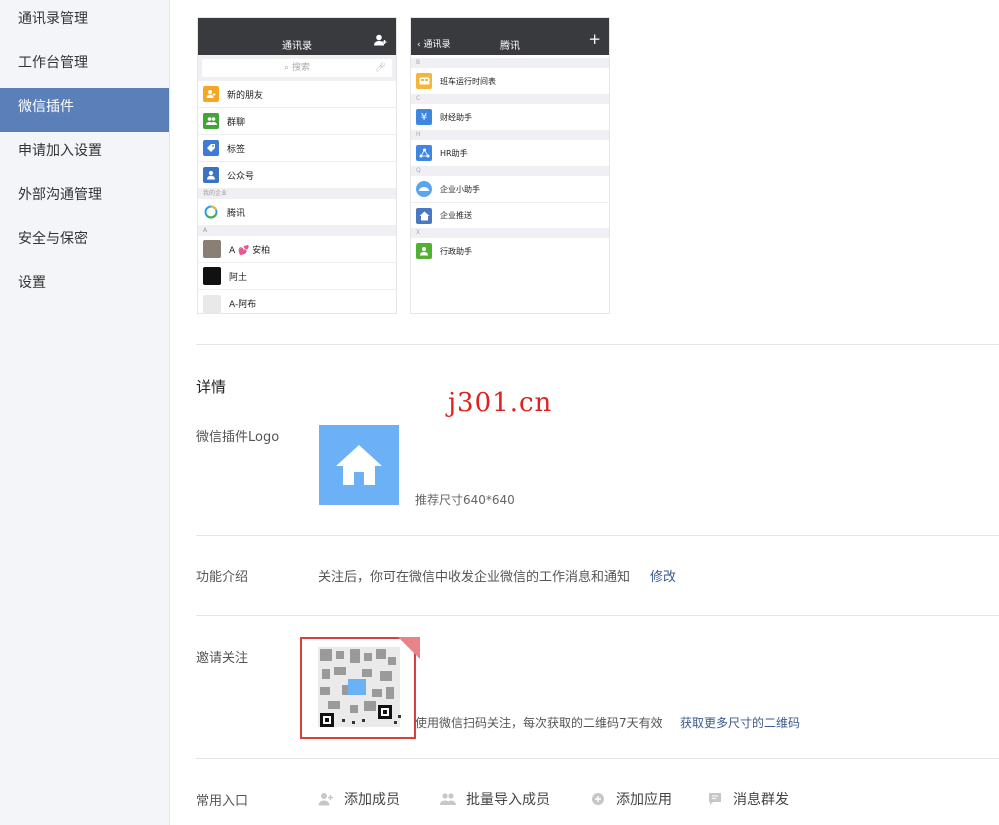 The height and width of the screenshot is (825, 999). What do you see at coordinates (456, 251) in the screenshot?
I see `list-item-label: 行政助手` at bounding box center [456, 251].